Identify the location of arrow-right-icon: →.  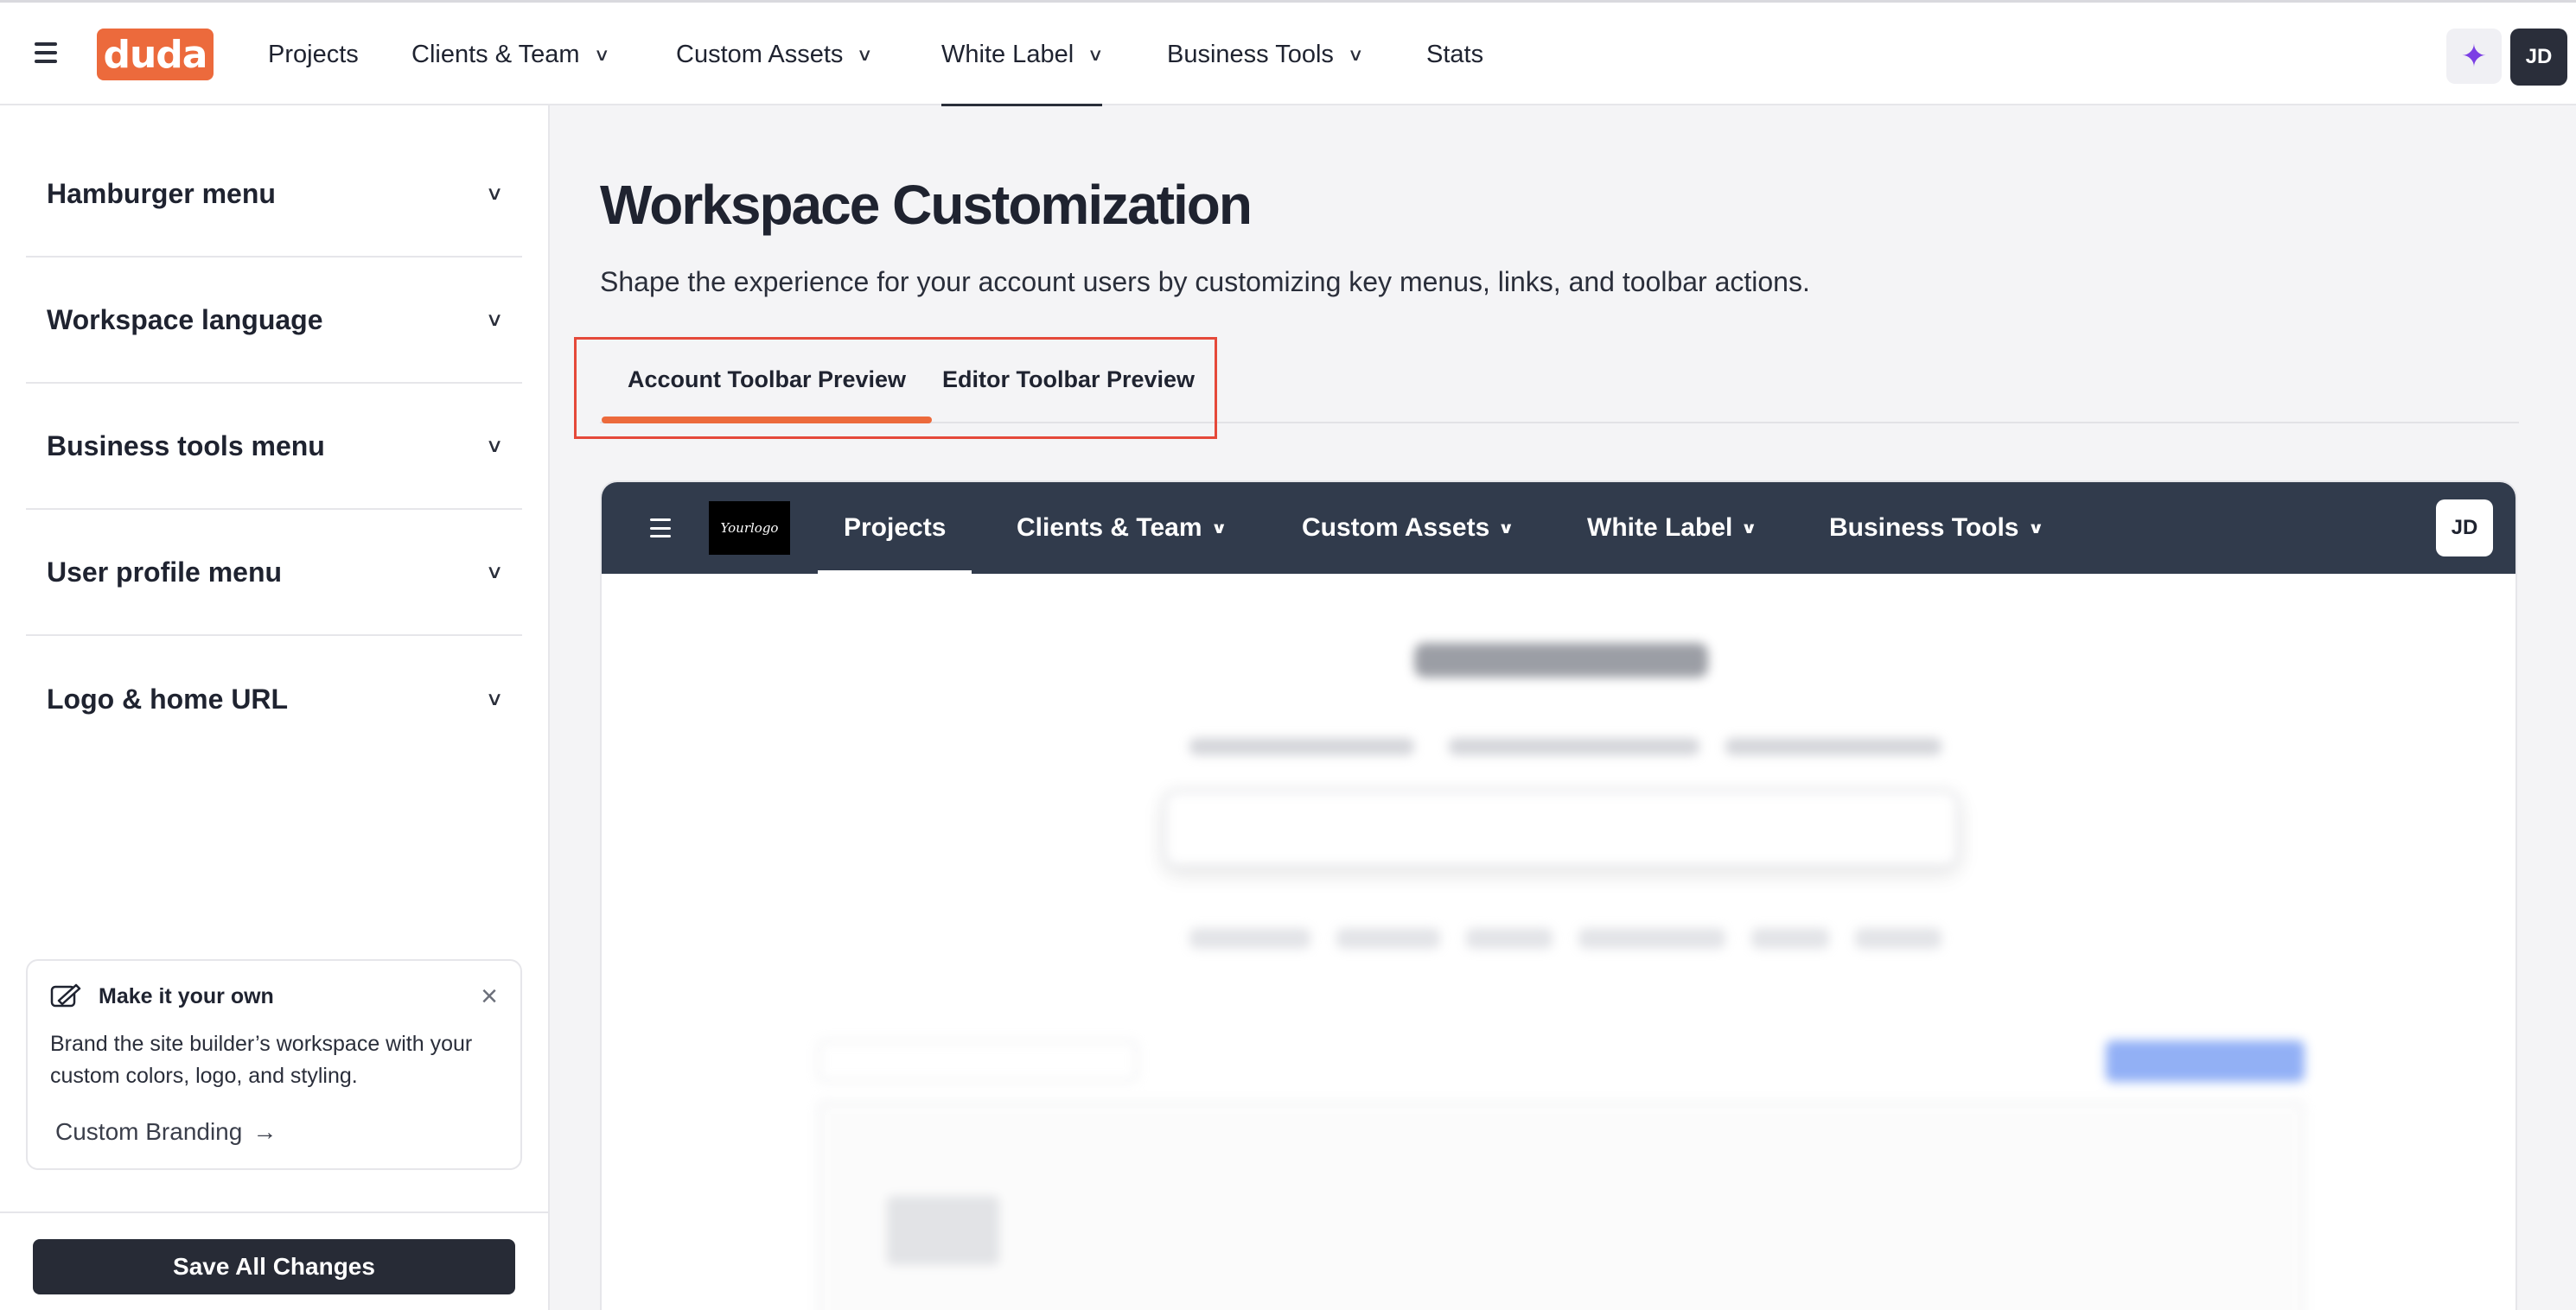
(264, 1131).